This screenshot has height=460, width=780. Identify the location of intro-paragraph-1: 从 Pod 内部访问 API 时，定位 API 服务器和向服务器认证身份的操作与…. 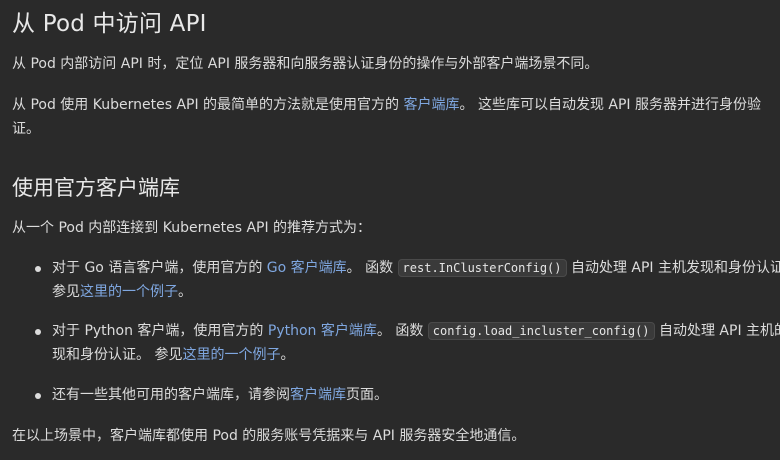
(305, 64).